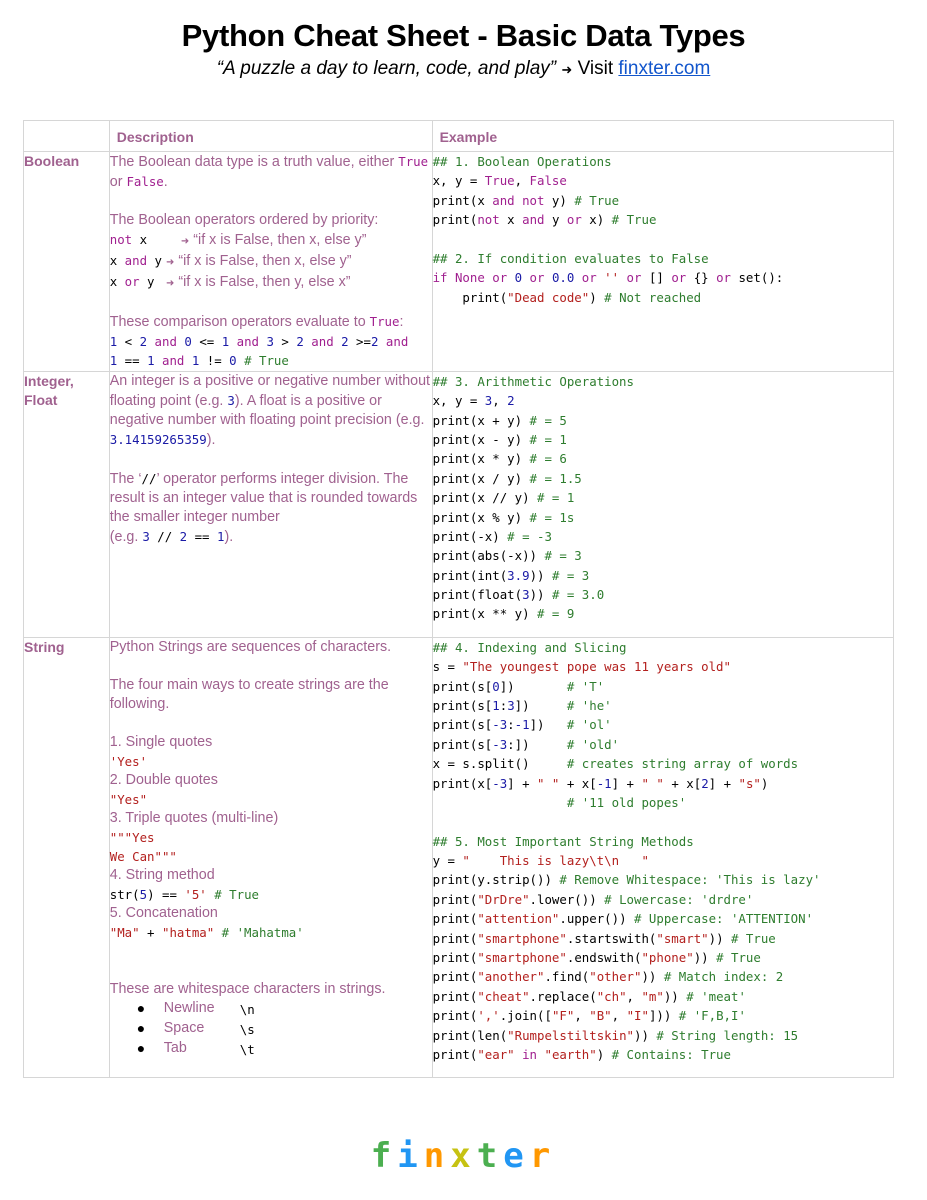 This screenshot has height=1200, width=927. Describe the element at coordinates (488, 556) in the screenshot. I see `code-token: print(abs(-x))` at that location.